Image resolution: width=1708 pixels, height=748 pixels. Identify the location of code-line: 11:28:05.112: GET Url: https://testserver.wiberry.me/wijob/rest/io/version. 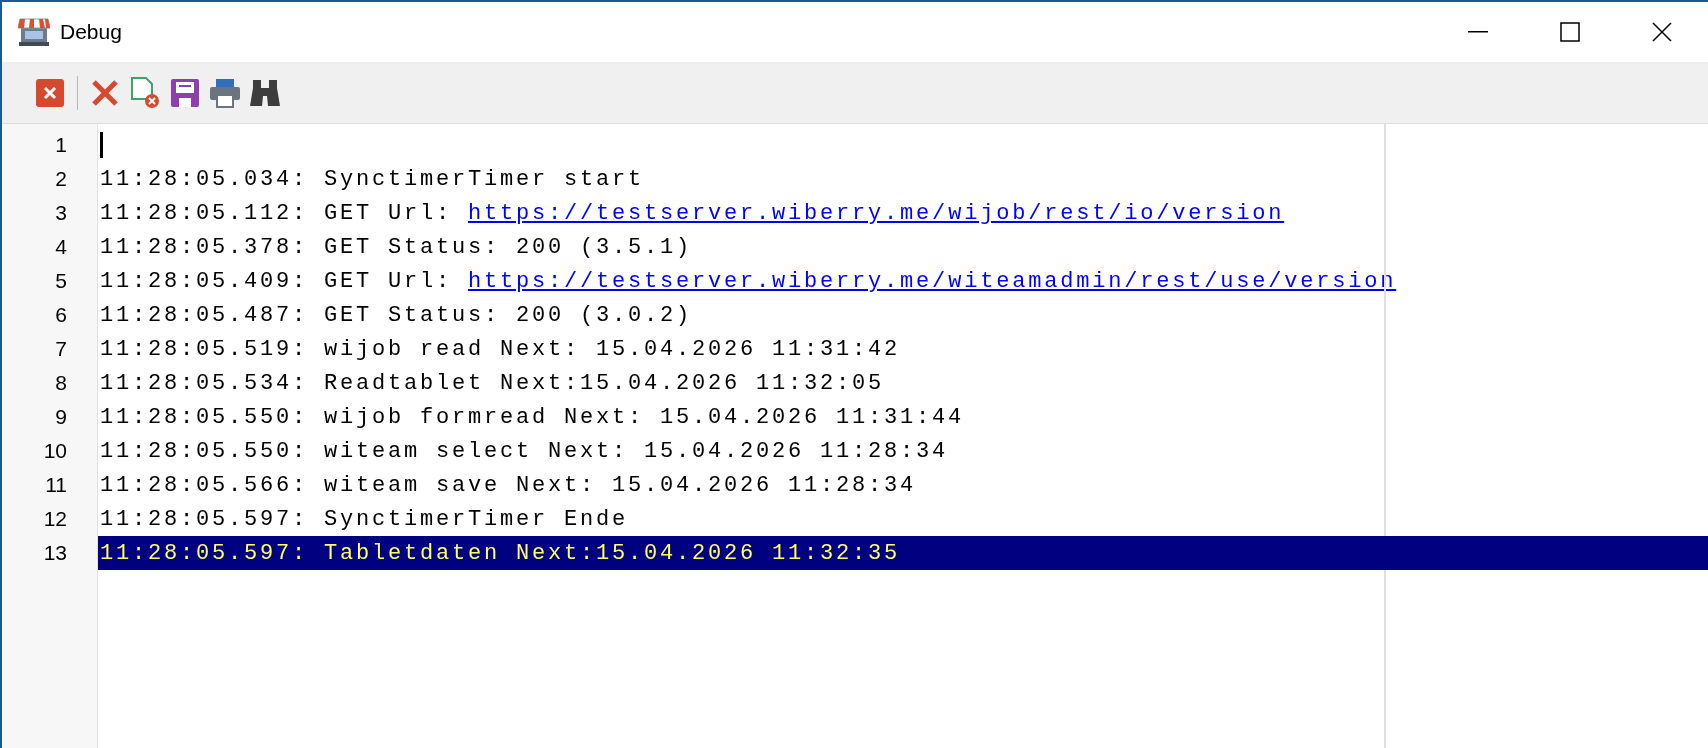
(903, 213).